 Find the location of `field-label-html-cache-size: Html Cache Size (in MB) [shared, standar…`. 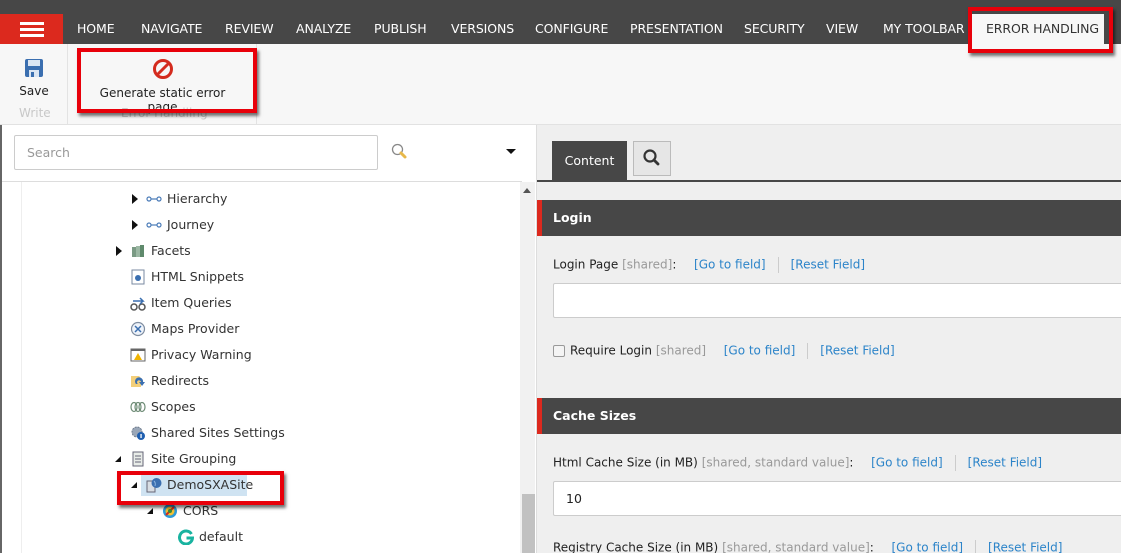

field-label-html-cache-size: Html Cache Size (in MB) [shared, standar… is located at coordinates (798, 463).